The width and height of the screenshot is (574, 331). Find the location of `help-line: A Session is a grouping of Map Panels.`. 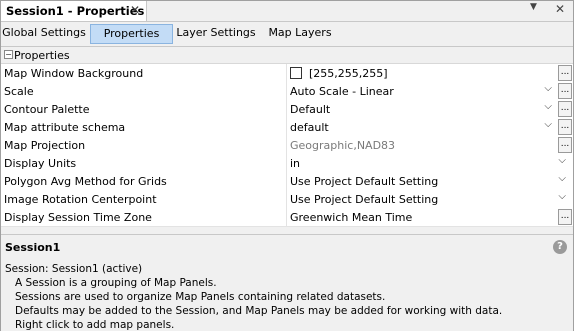

help-line: A Session is a grouping of Map Panels. is located at coordinates (116, 283).